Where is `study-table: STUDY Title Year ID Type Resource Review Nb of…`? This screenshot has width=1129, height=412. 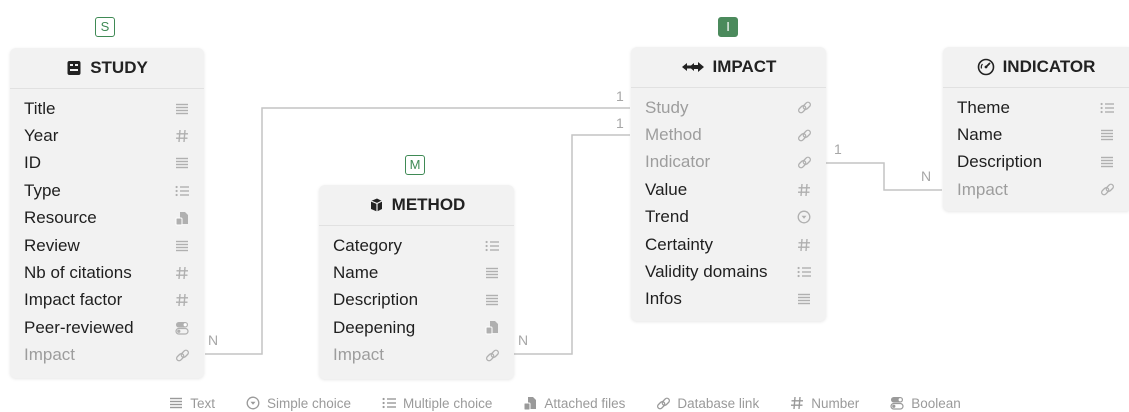
study-table: STUDY Title Year ID Type Resource Review Nb of… is located at coordinates (107, 213).